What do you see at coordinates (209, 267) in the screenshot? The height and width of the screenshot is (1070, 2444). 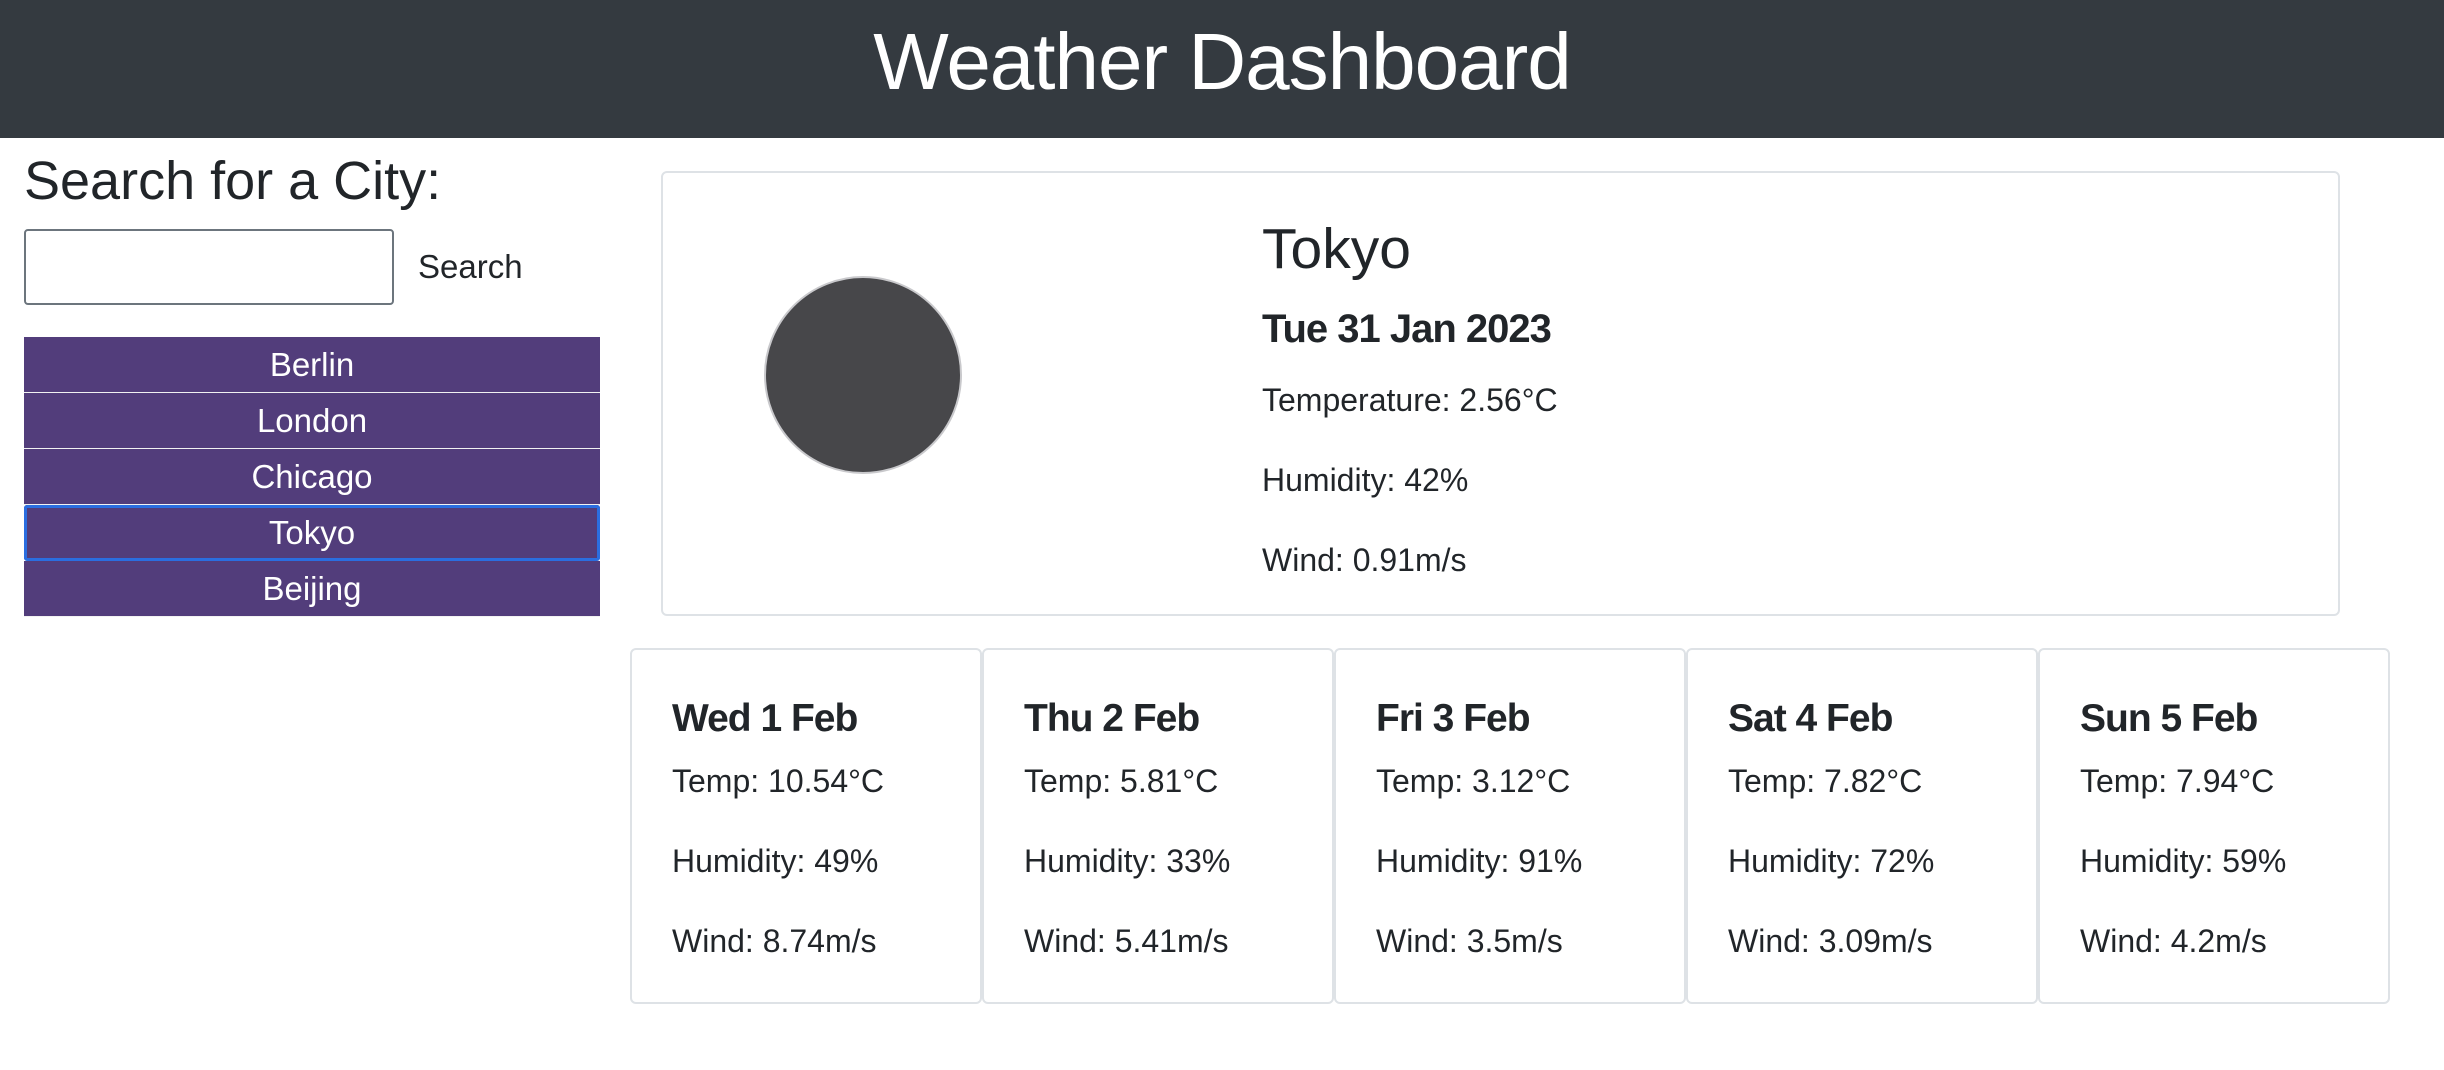 I see `city-search-input` at bounding box center [209, 267].